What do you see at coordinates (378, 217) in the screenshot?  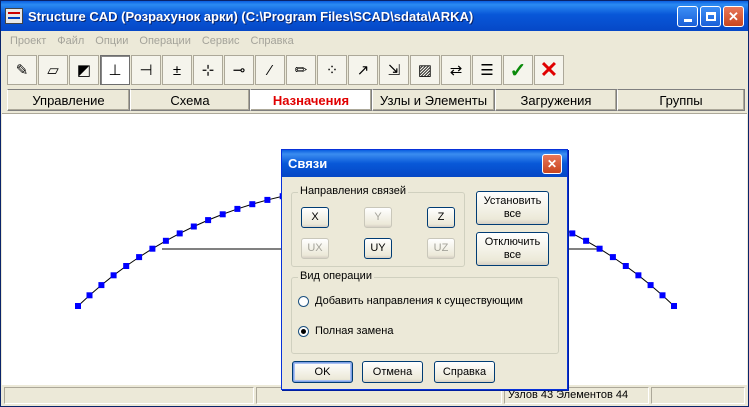 I see `direction-y-button: Y` at bounding box center [378, 217].